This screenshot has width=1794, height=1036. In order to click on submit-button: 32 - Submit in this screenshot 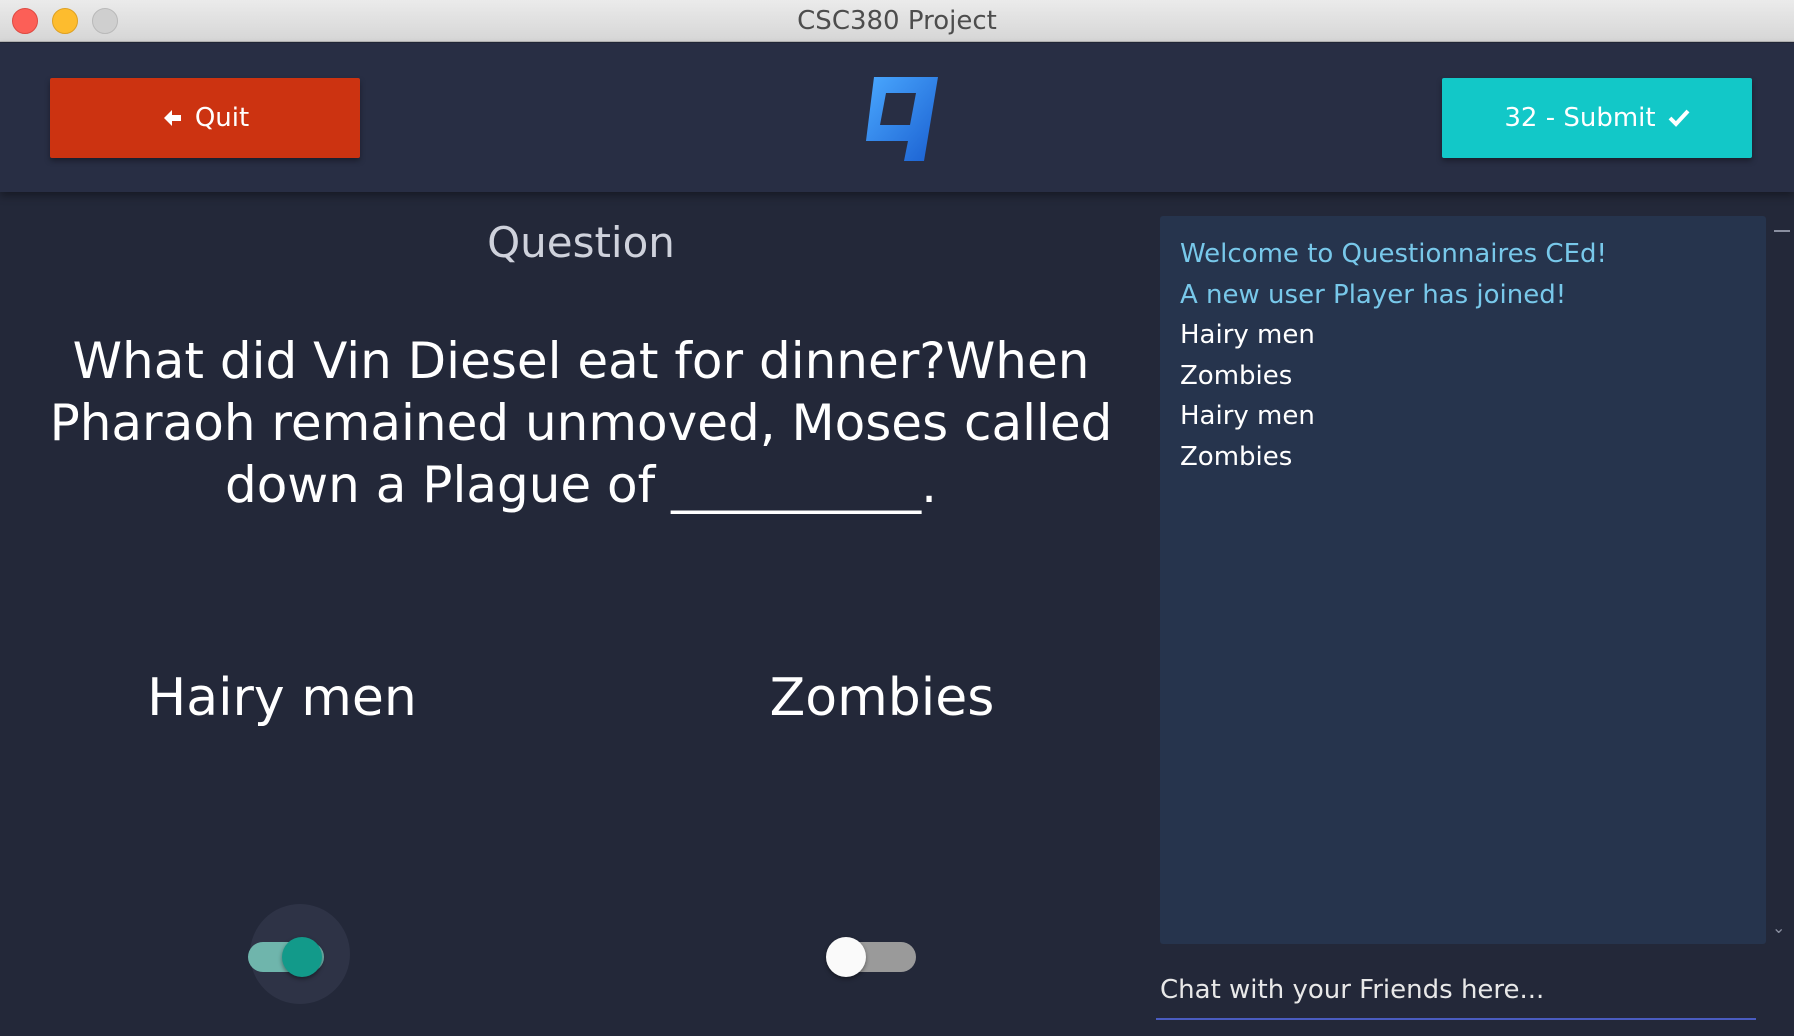, I will do `click(1597, 118)`.